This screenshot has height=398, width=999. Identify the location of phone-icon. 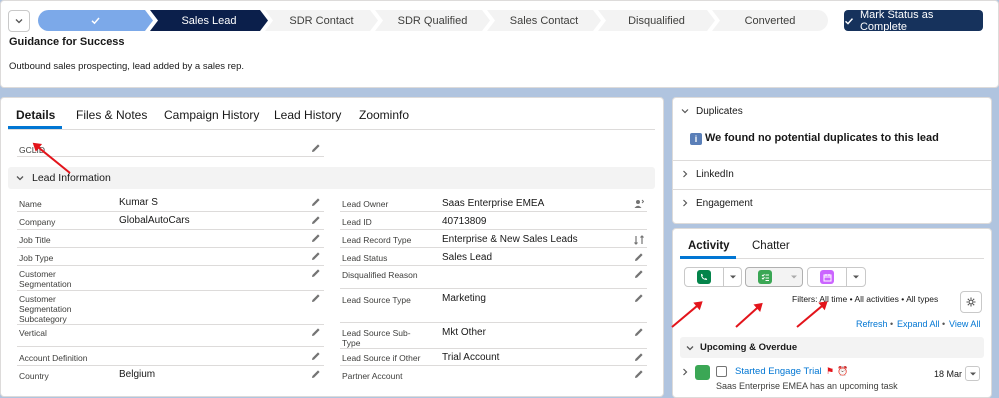
(704, 277).